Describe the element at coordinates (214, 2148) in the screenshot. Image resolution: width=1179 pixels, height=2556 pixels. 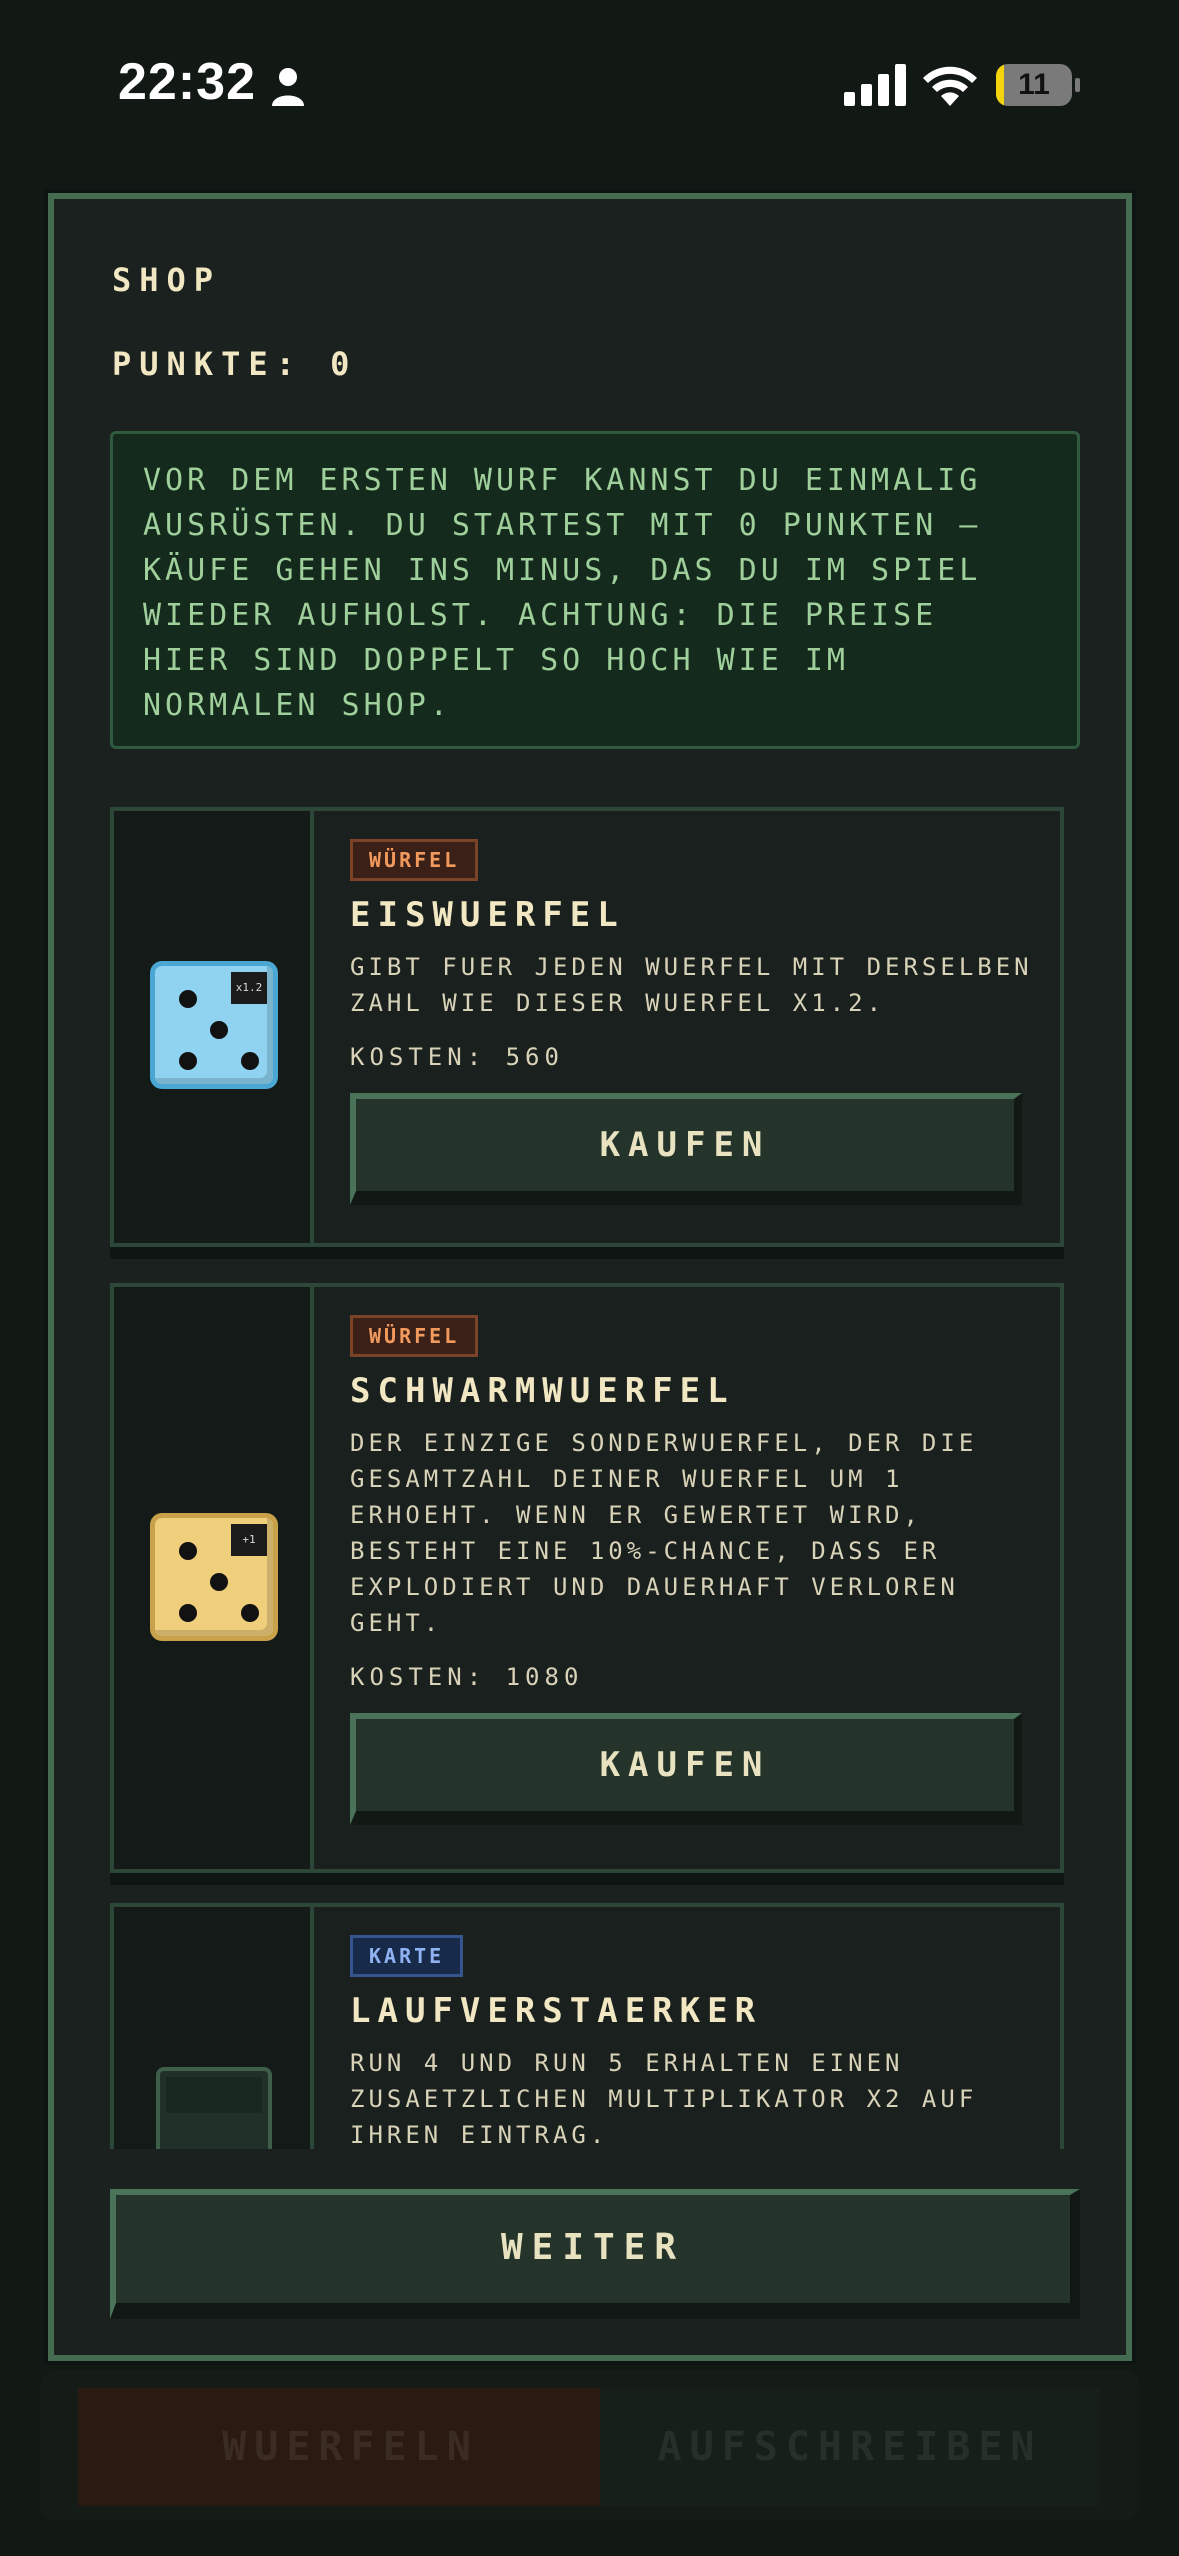
I see `card-multiplier: x2` at that location.